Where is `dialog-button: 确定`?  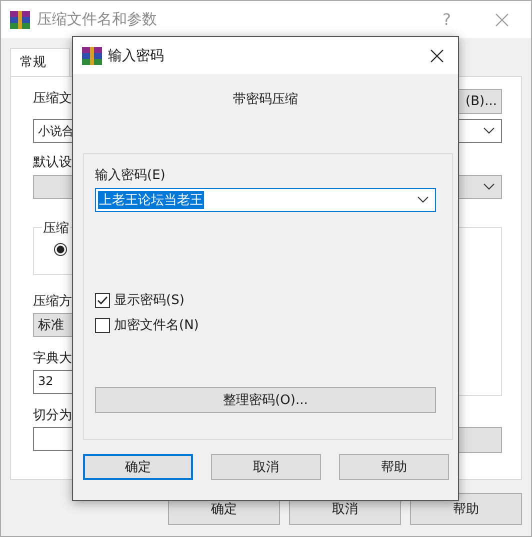 dialog-button: 确定 is located at coordinates (138, 467).